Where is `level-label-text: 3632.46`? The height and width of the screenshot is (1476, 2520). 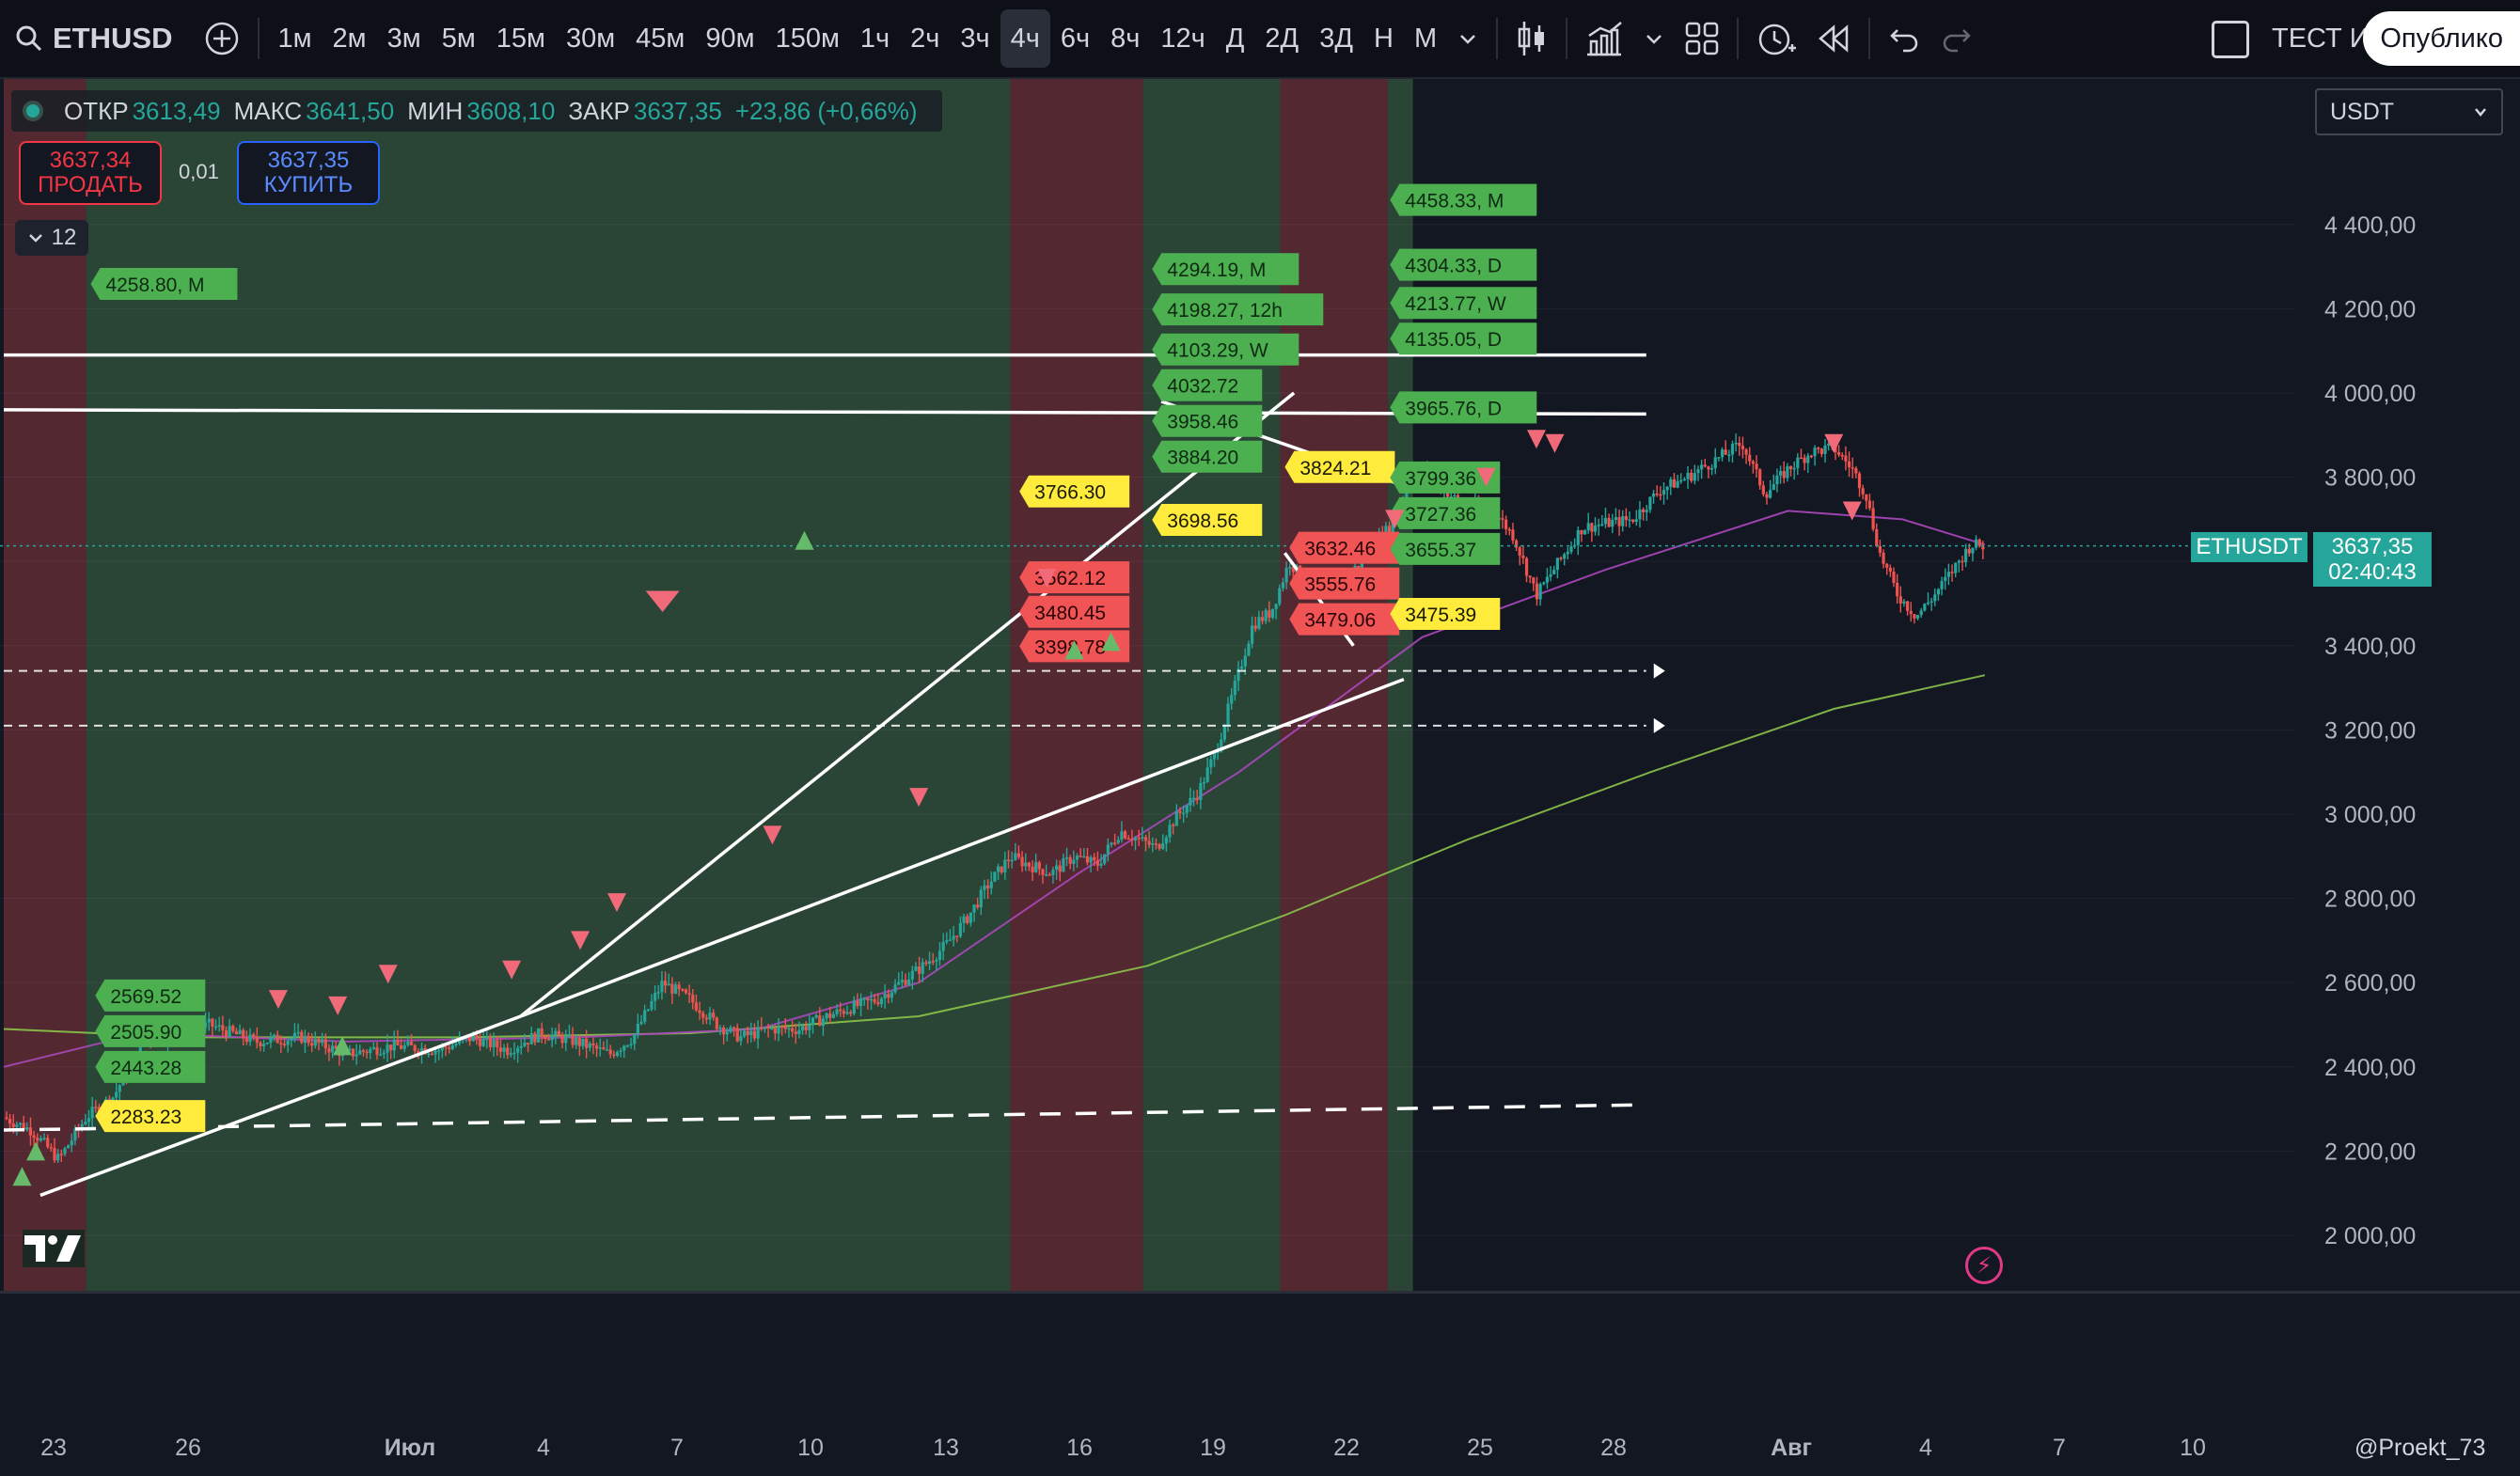 level-label-text: 3632.46 is located at coordinates (1340, 549).